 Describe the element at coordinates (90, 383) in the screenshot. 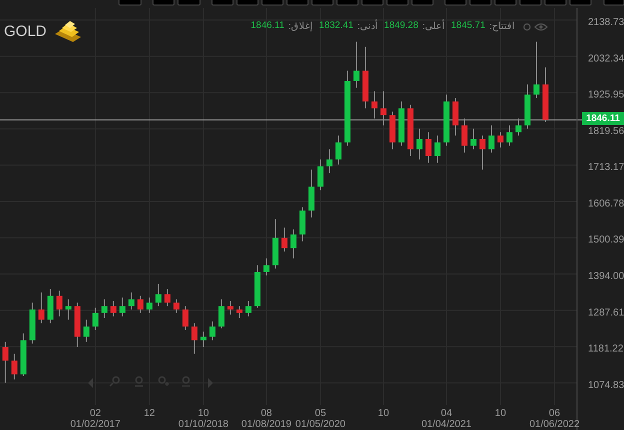

I see `scroll-left-icon` at that location.